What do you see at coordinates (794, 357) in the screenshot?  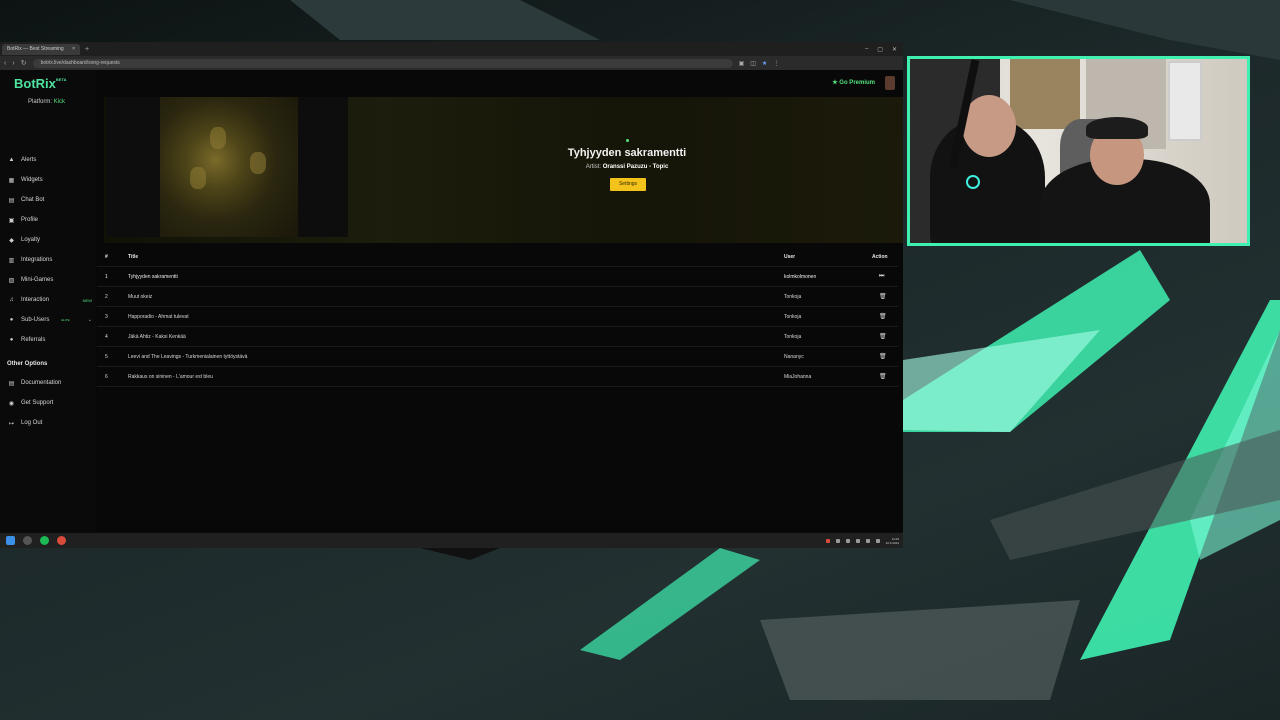 I see `row-user: Nananyc` at bounding box center [794, 357].